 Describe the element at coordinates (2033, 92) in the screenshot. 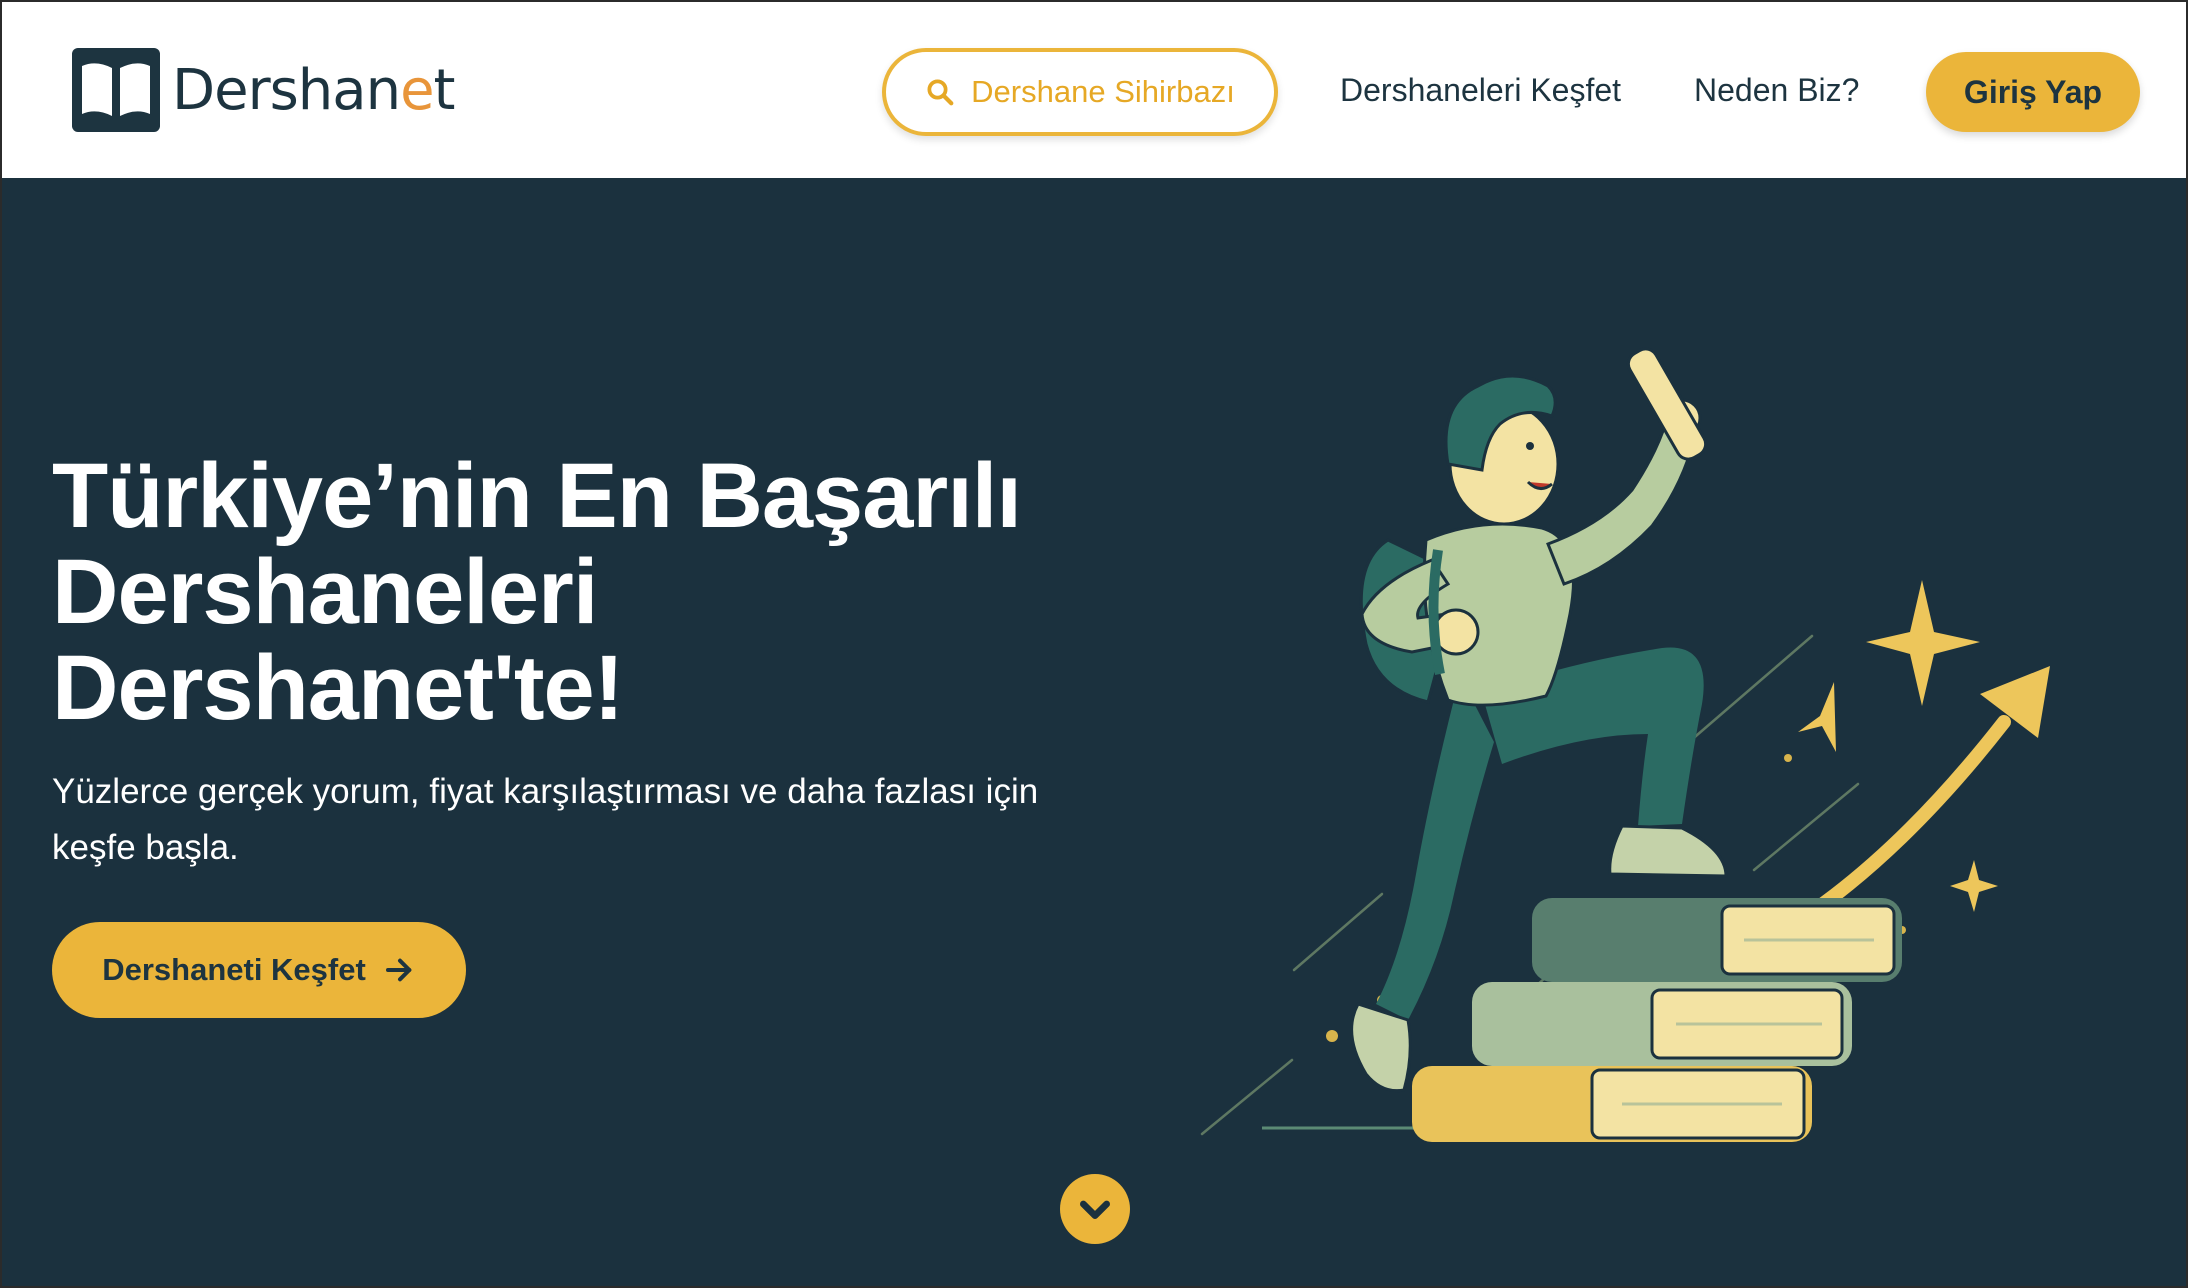

I see `login-button: Giriş Yap` at that location.